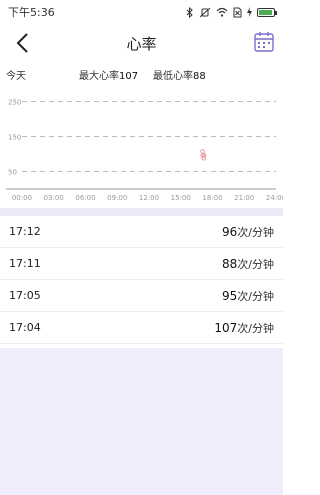  Describe the element at coordinates (25, 327) in the screenshot. I see `record-time: 17:04` at that location.